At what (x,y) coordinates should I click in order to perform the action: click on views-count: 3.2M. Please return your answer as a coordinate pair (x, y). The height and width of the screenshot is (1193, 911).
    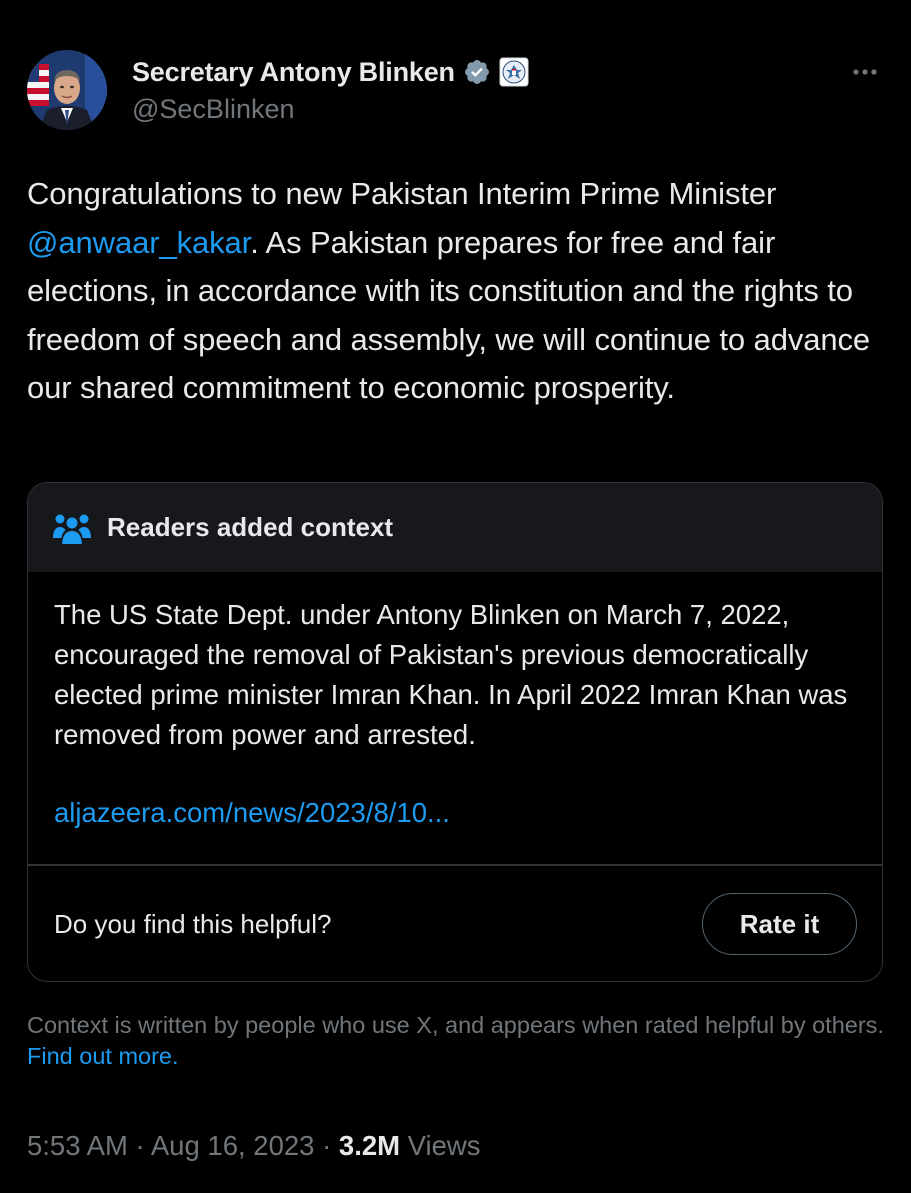
    Looking at the image, I should click on (369, 1145).